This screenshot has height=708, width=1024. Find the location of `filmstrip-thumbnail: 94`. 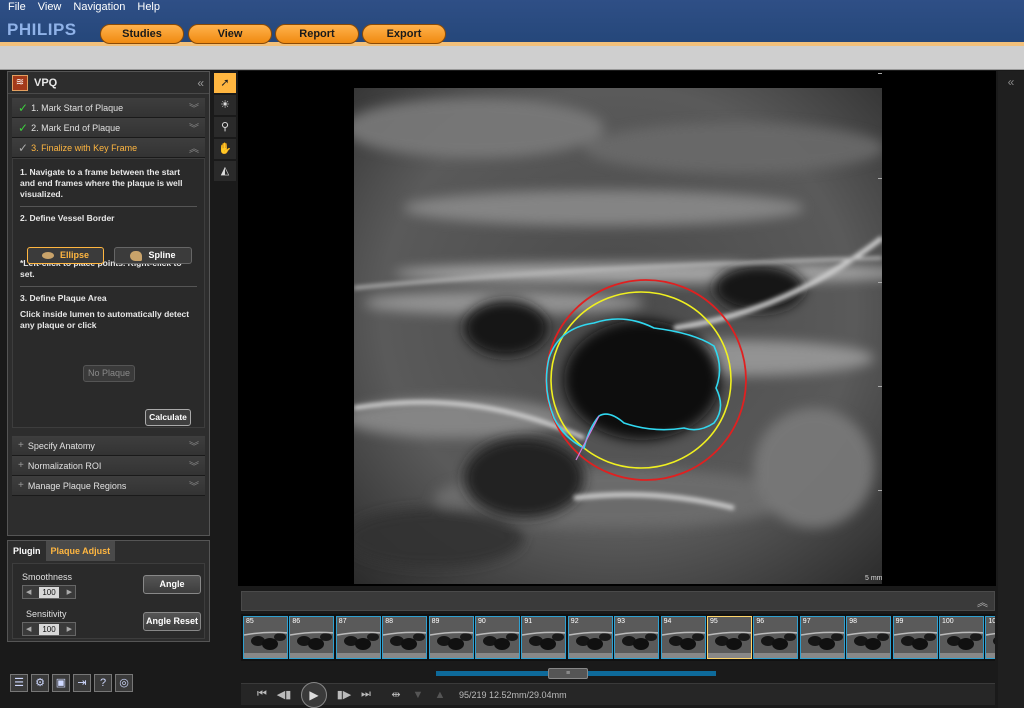

filmstrip-thumbnail: 94 is located at coordinates (683, 637).